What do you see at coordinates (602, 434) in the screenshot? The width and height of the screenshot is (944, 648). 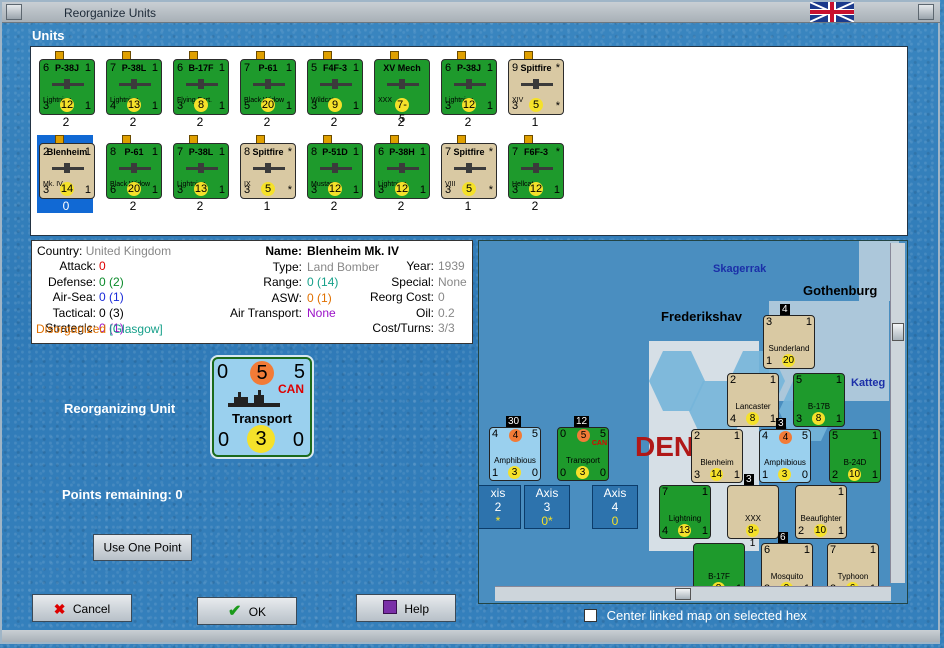 I see `map-counter-top-right: 5` at bounding box center [602, 434].